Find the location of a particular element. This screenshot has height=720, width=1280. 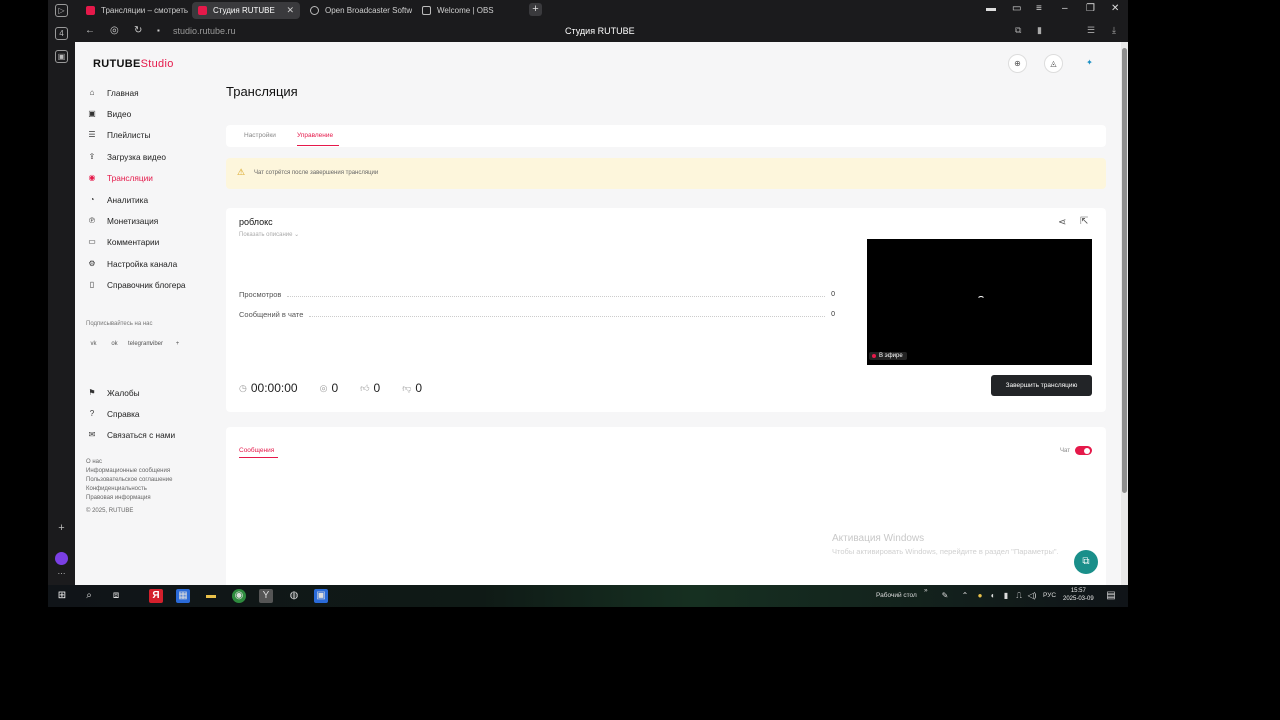

footer-link: Конфиденциальность is located at coordinates (129, 489).